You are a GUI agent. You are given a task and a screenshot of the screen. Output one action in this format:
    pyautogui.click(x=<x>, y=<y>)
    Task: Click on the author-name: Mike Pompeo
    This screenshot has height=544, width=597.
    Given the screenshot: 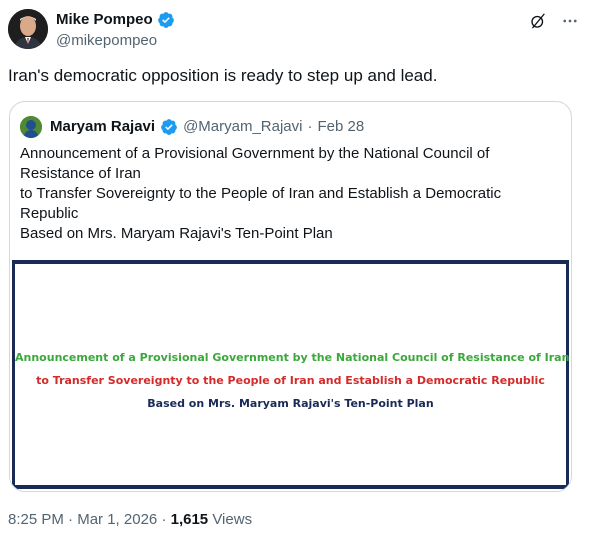 What is the action you would take?
    pyautogui.click(x=104, y=20)
    